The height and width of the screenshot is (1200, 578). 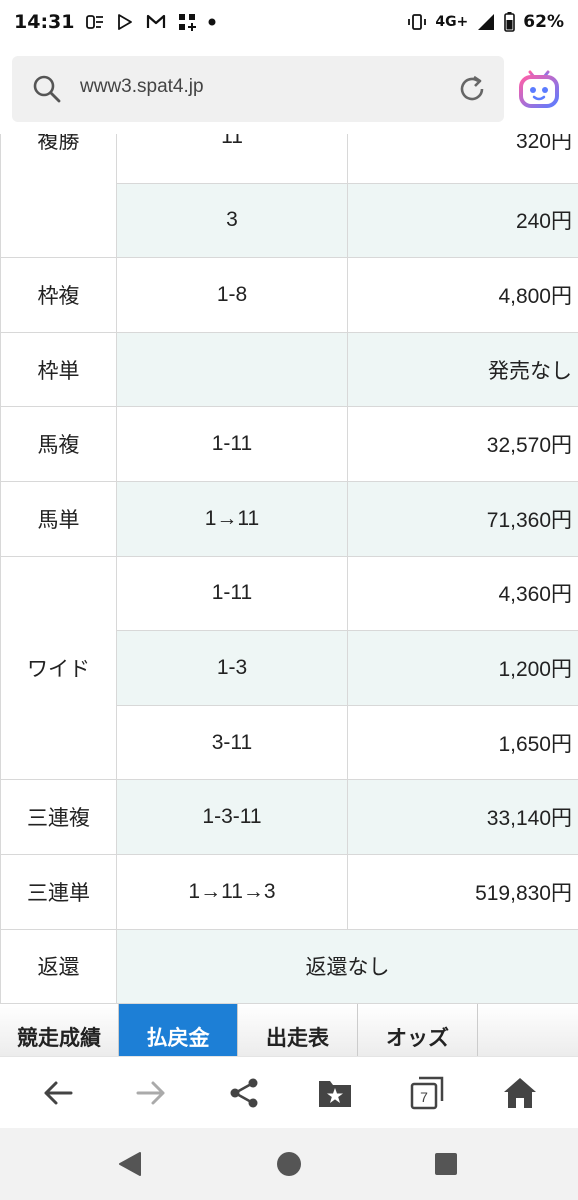 I want to click on tab-payouts: 払戻金, so click(x=178, y=1030).